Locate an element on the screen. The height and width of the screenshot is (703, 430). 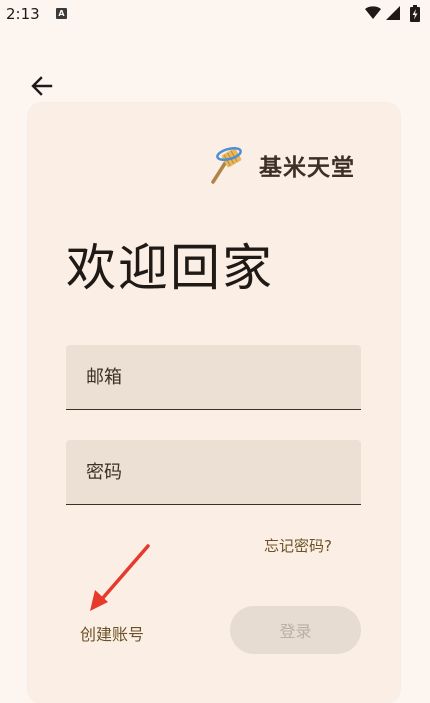
create-account-link: 创建账号 is located at coordinates (112, 633).